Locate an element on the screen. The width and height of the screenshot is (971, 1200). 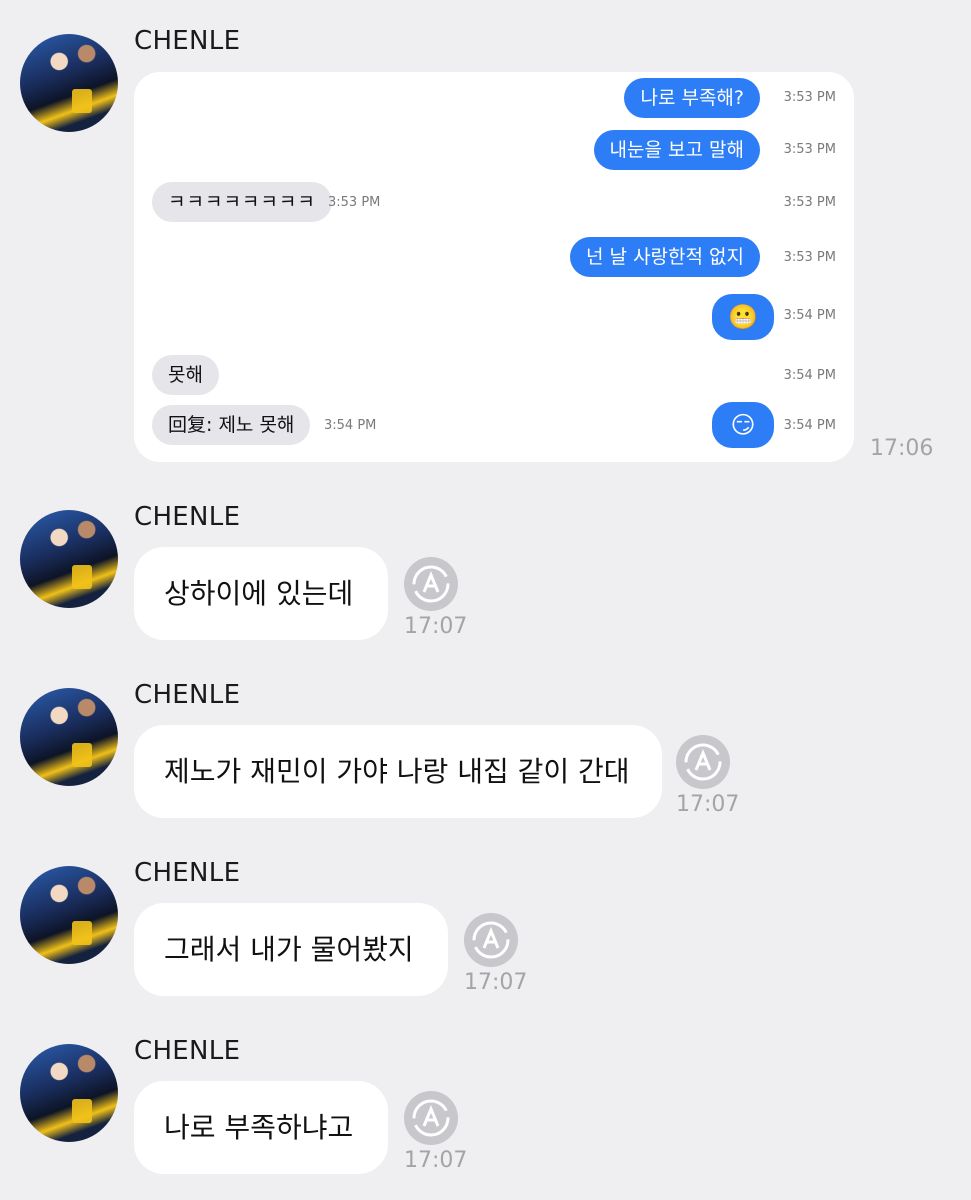
message-bubble: 그래서 내가 물어봤지 is located at coordinates (291, 949).